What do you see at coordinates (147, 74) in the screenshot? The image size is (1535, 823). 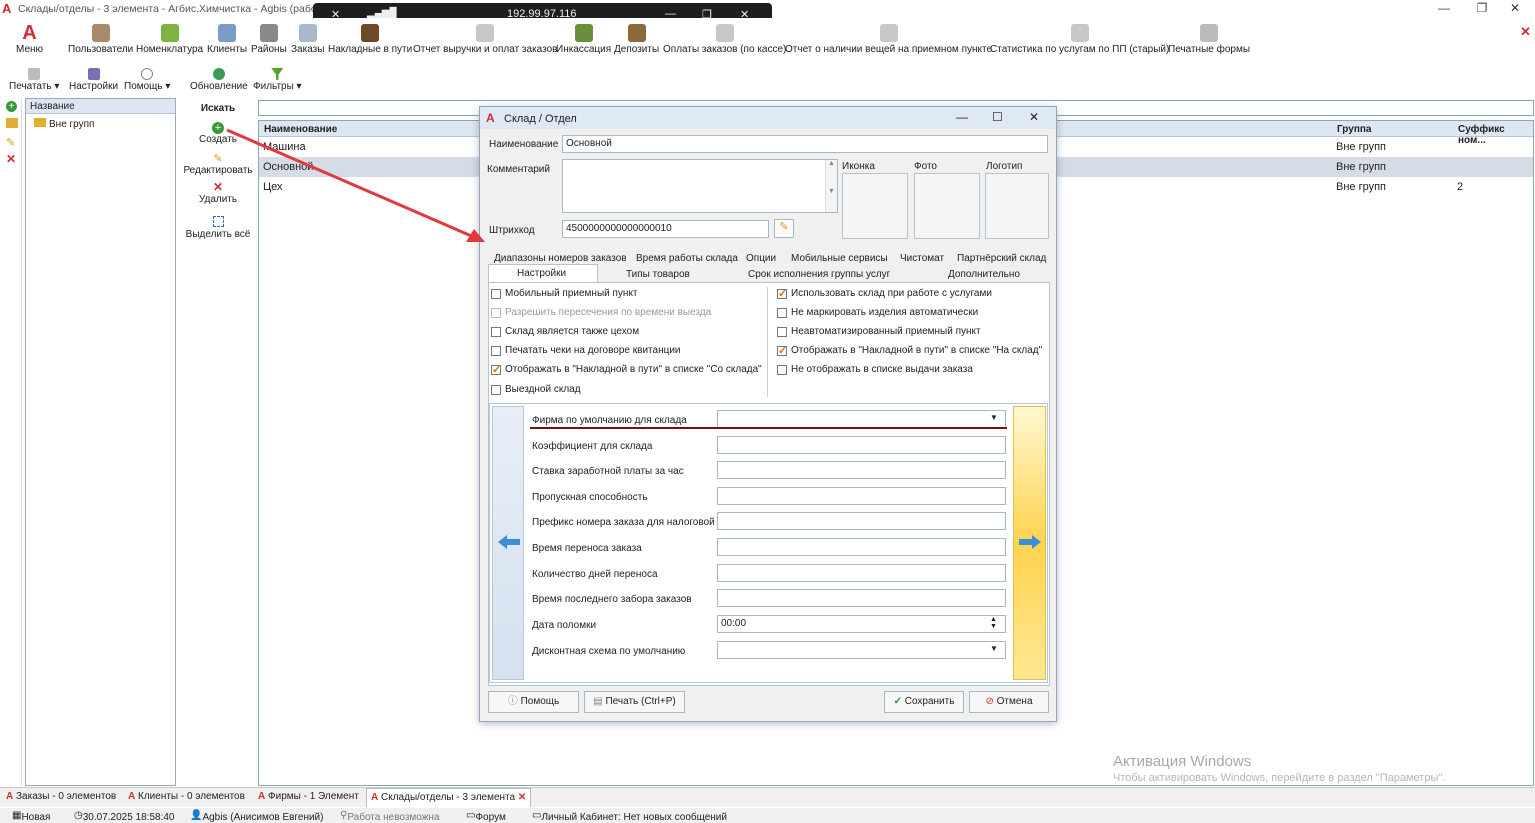 I see `help-icon` at bounding box center [147, 74].